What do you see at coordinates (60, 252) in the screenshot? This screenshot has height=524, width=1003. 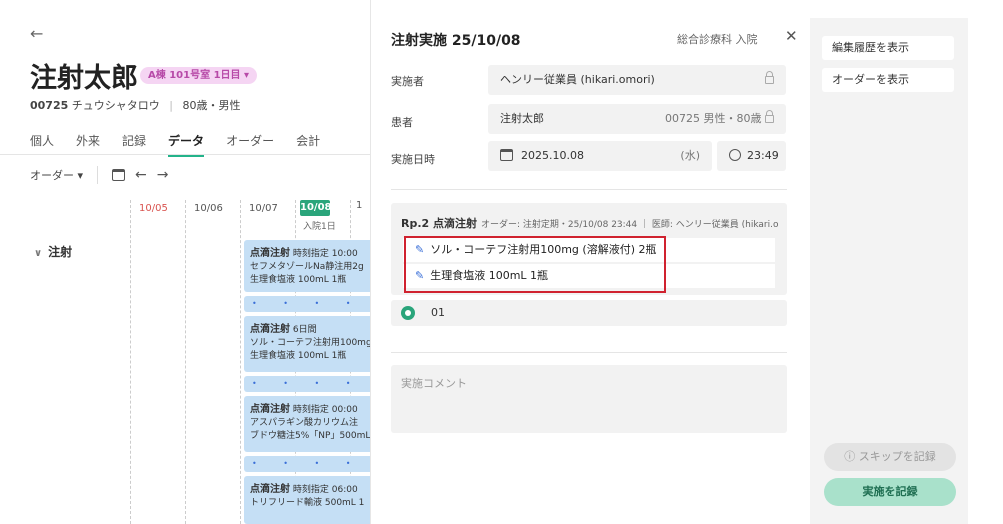 I see `section-label: 注射` at bounding box center [60, 252].